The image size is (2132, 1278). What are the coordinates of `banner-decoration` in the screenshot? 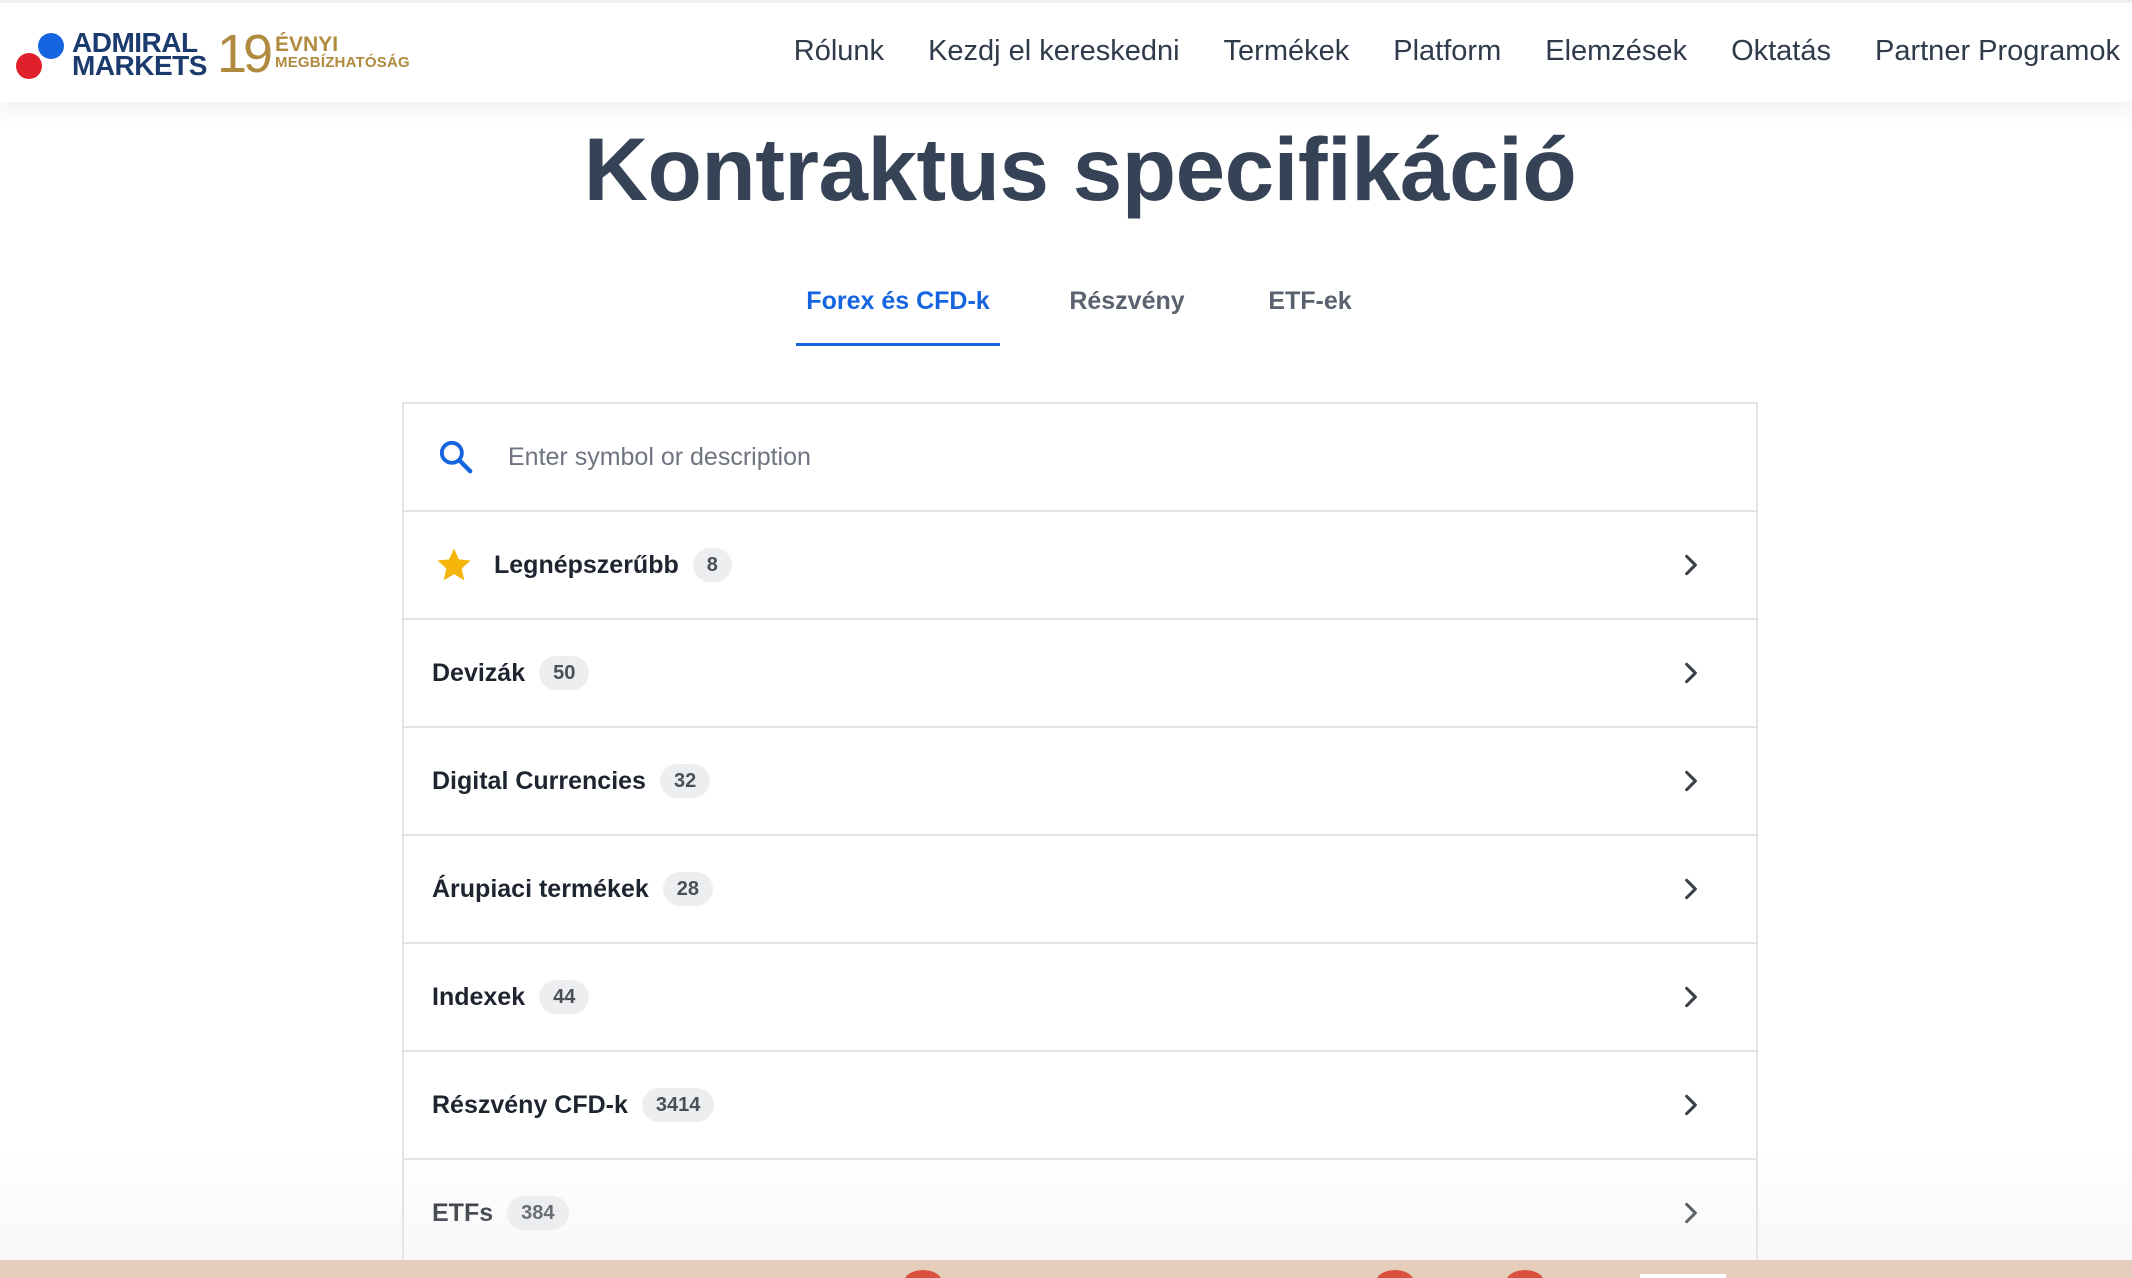 It's located at (1683, 1276).